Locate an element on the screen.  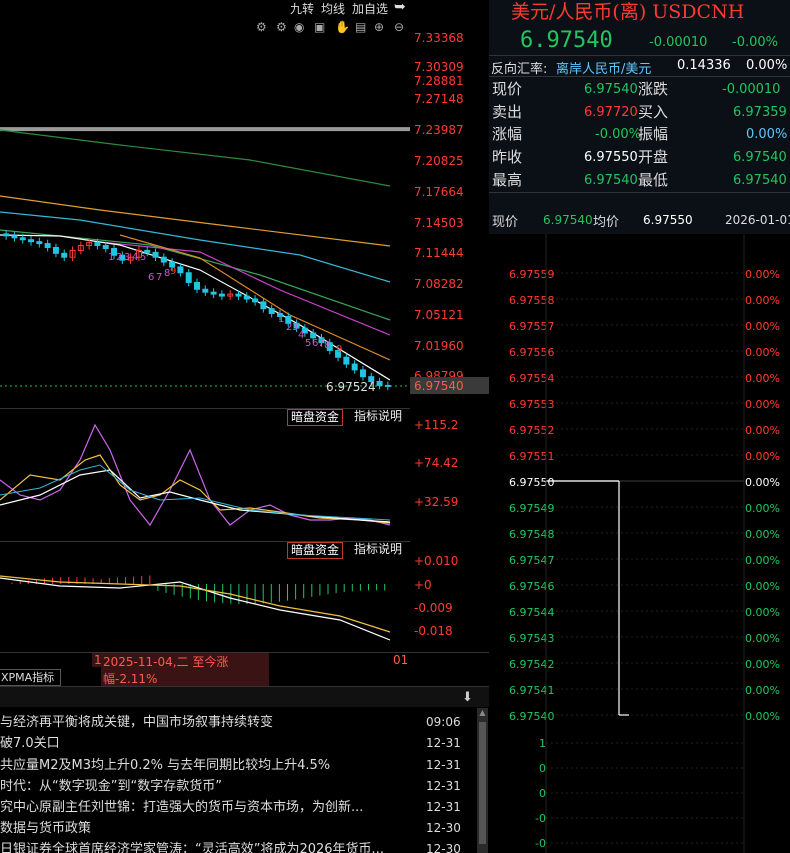
td-sequence-label: 2 is located at coordinates (119, 257).